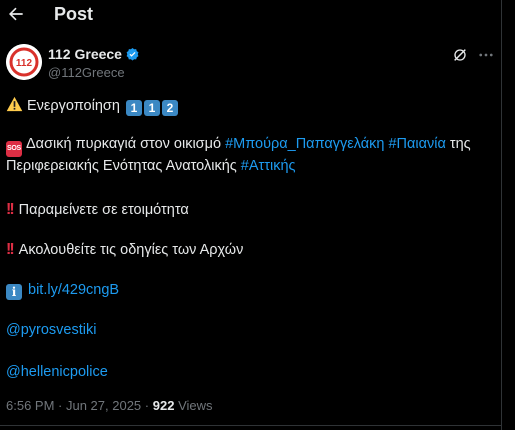  What do you see at coordinates (458, 144) in the screenshot?
I see `fire-text-b: της` at bounding box center [458, 144].